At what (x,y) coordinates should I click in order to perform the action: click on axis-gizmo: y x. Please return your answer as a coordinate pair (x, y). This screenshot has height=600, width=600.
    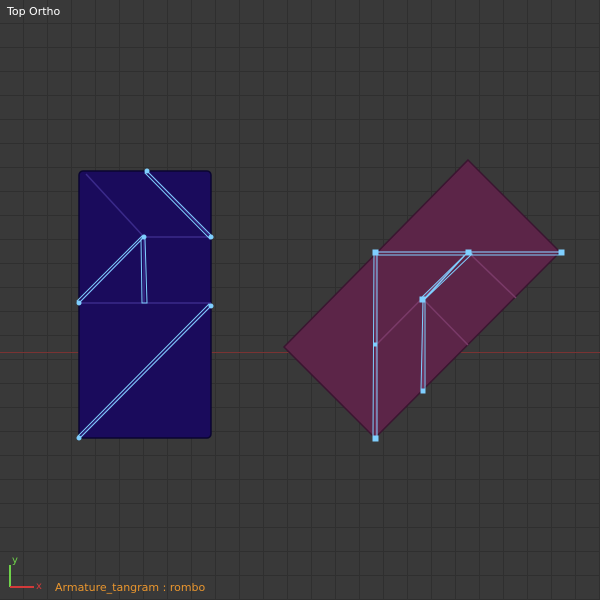
    Looking at the image, I should click on (25, 573).